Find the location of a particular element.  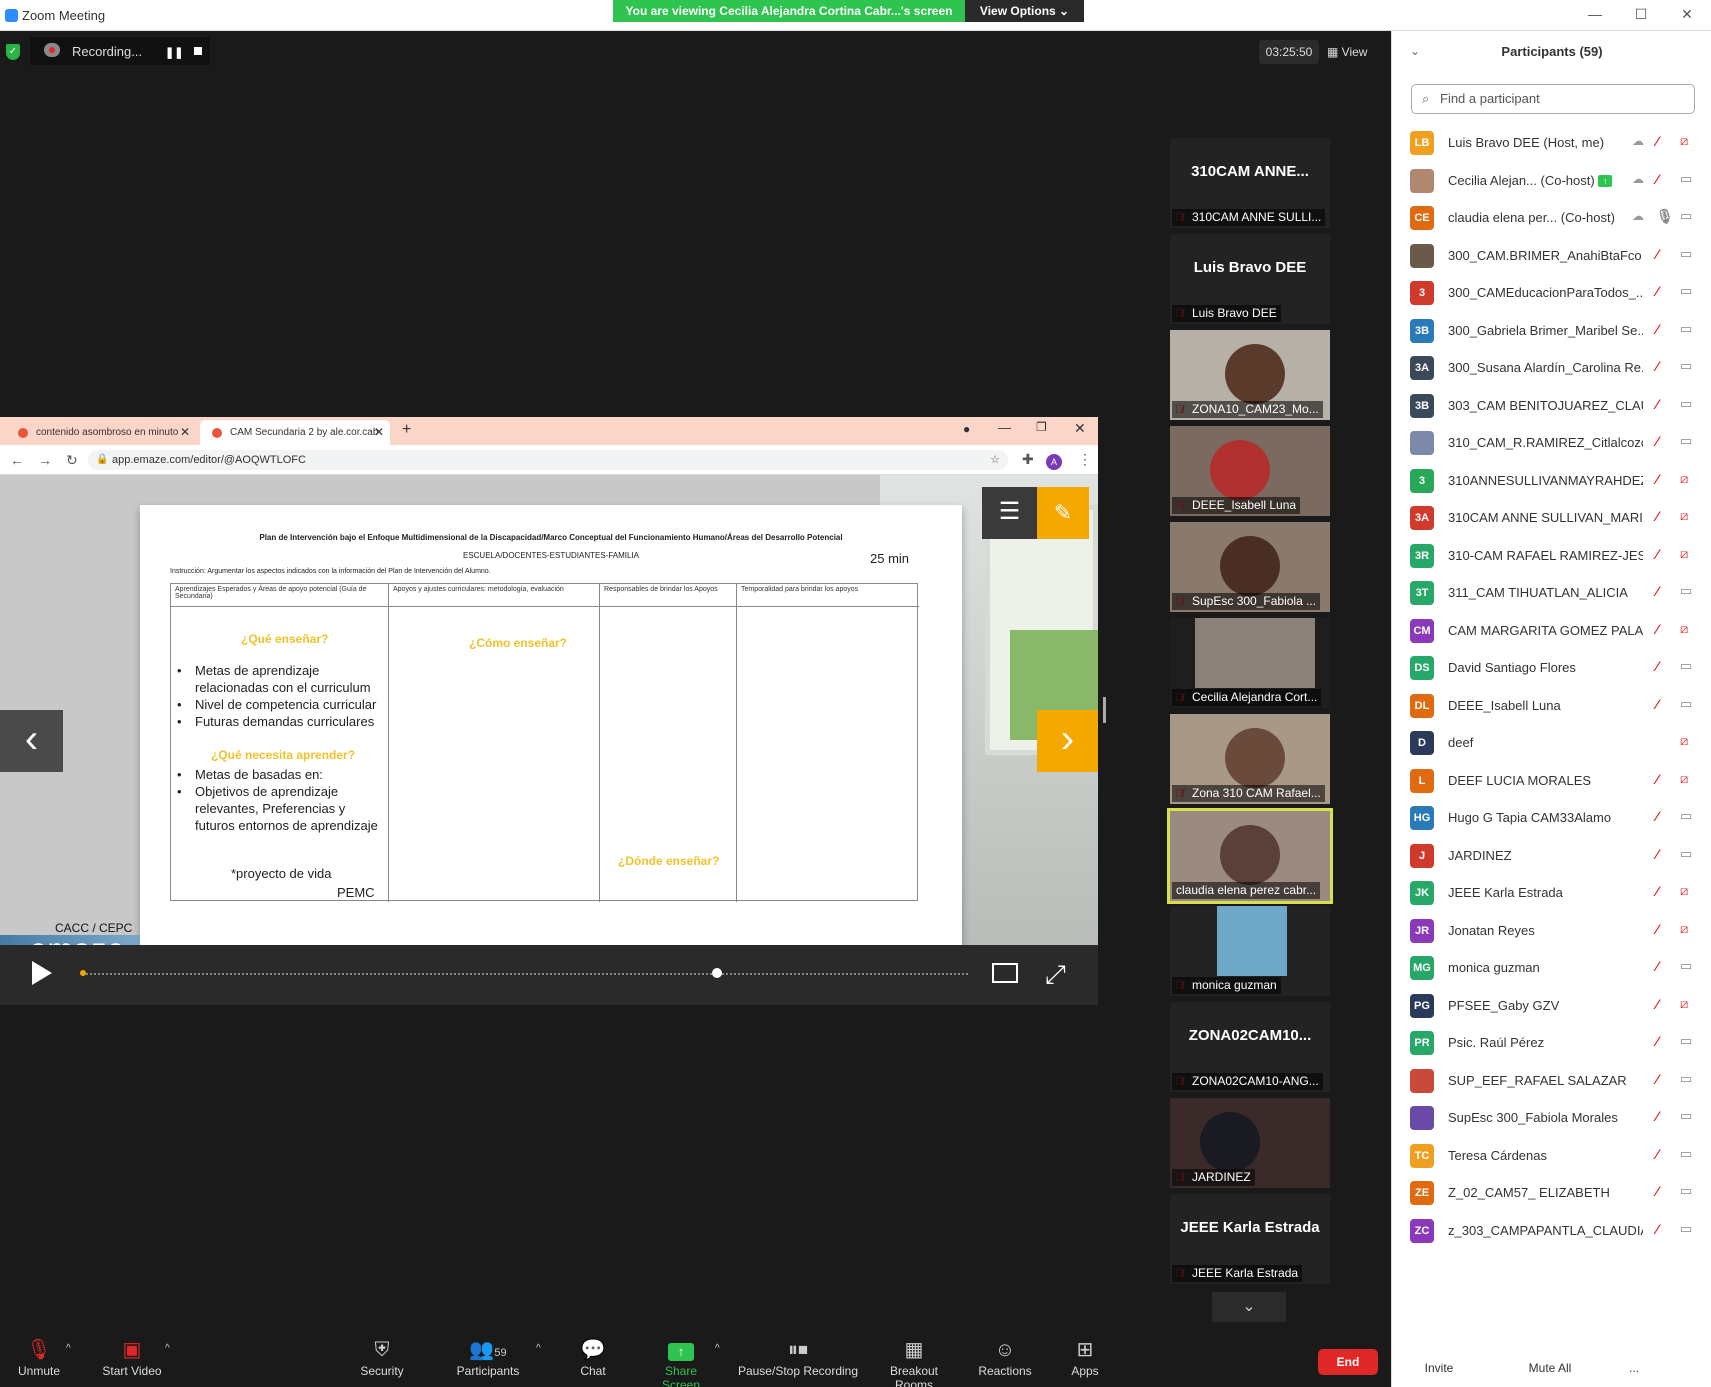

browser-close-icon: ✕ is located at coordinates (1080, 428).